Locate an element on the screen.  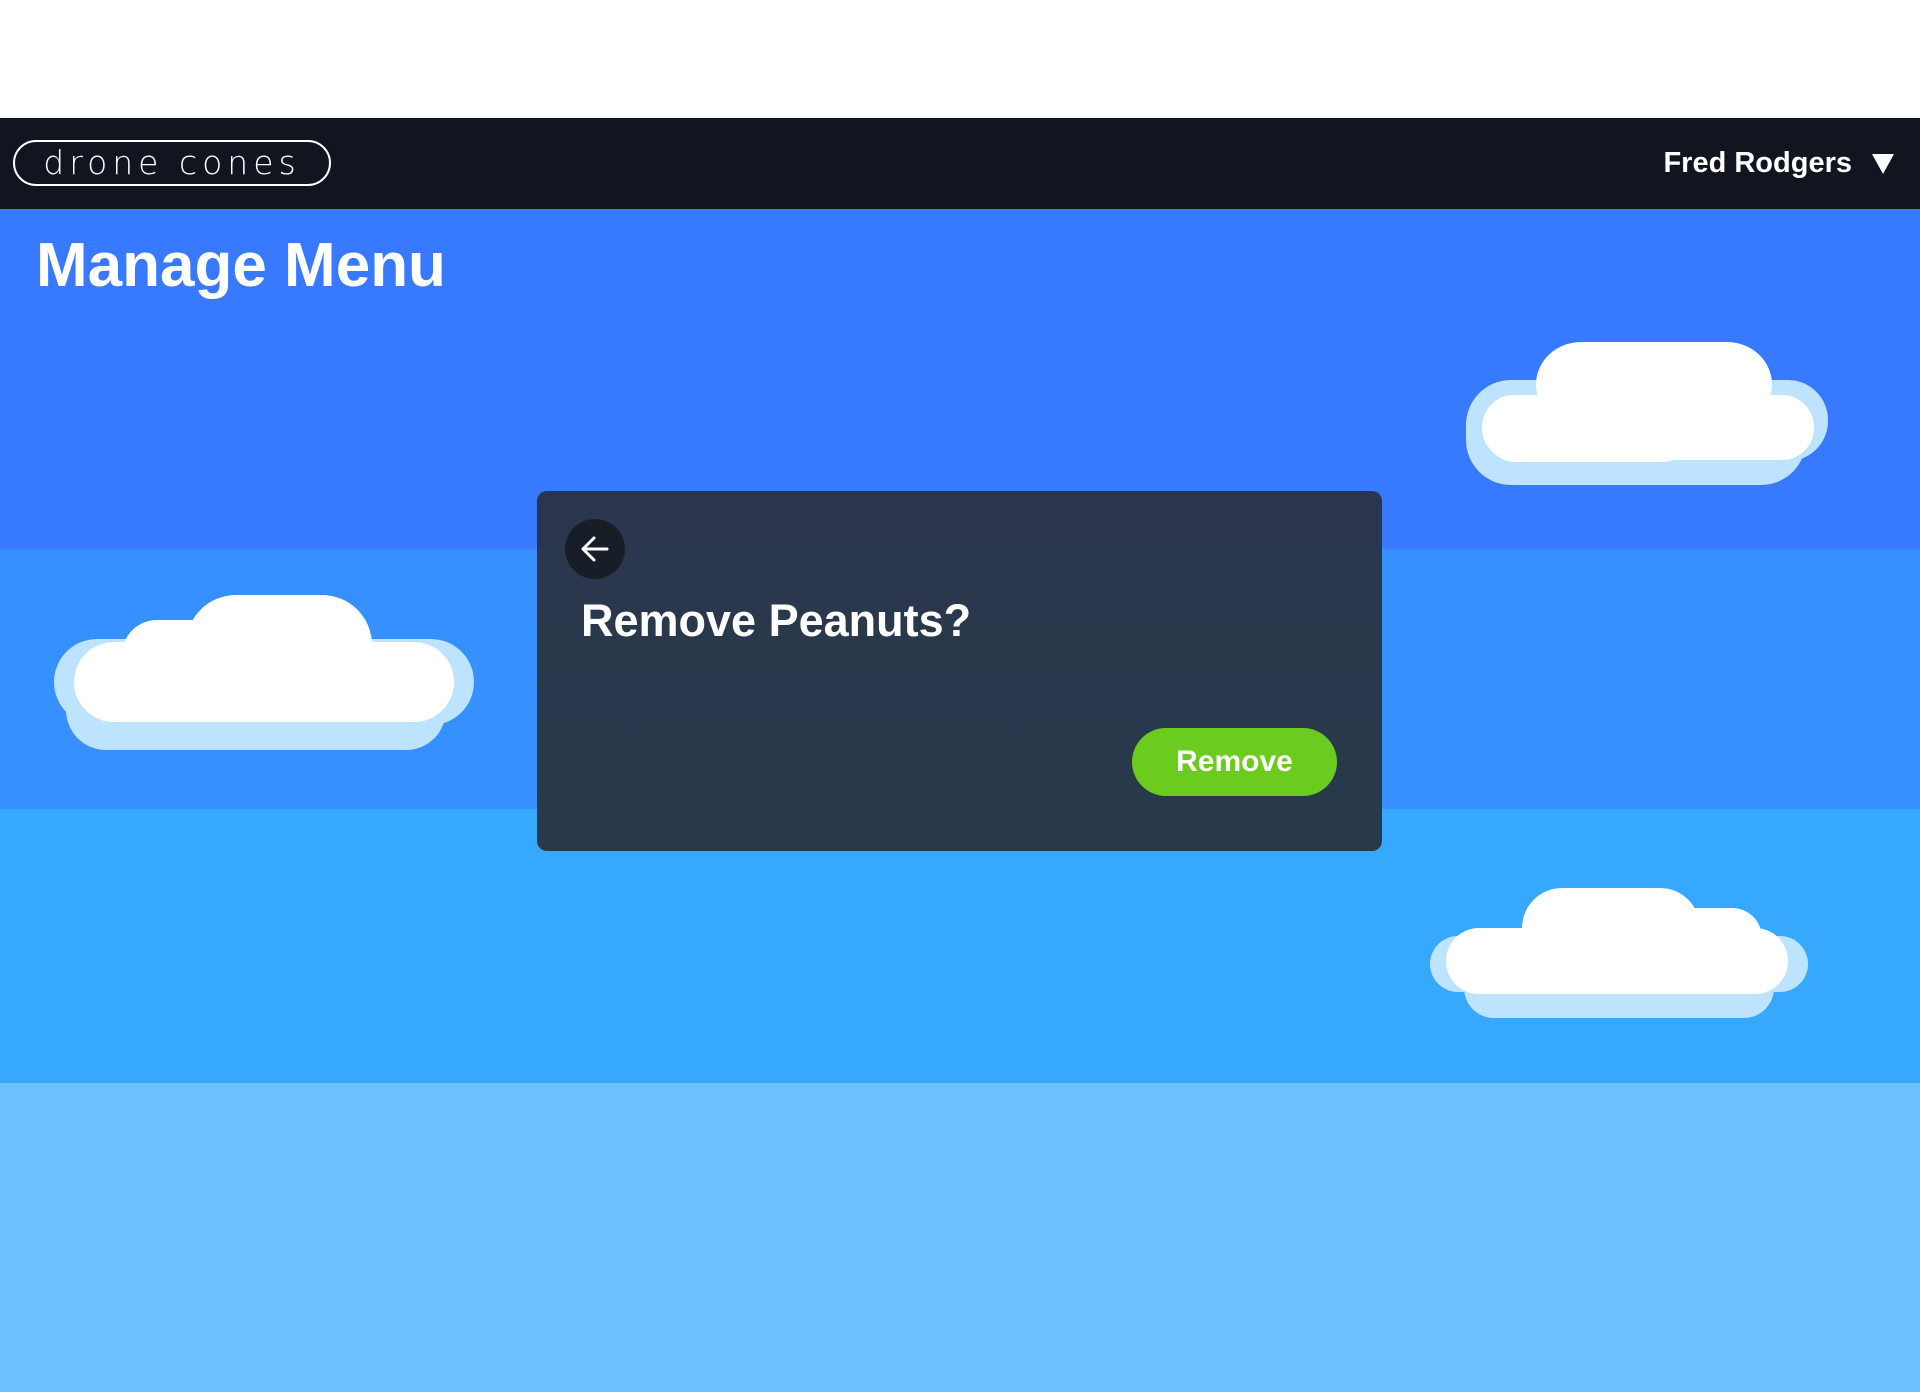
page-title: Manage Menu is located at coordinates (241, 265).